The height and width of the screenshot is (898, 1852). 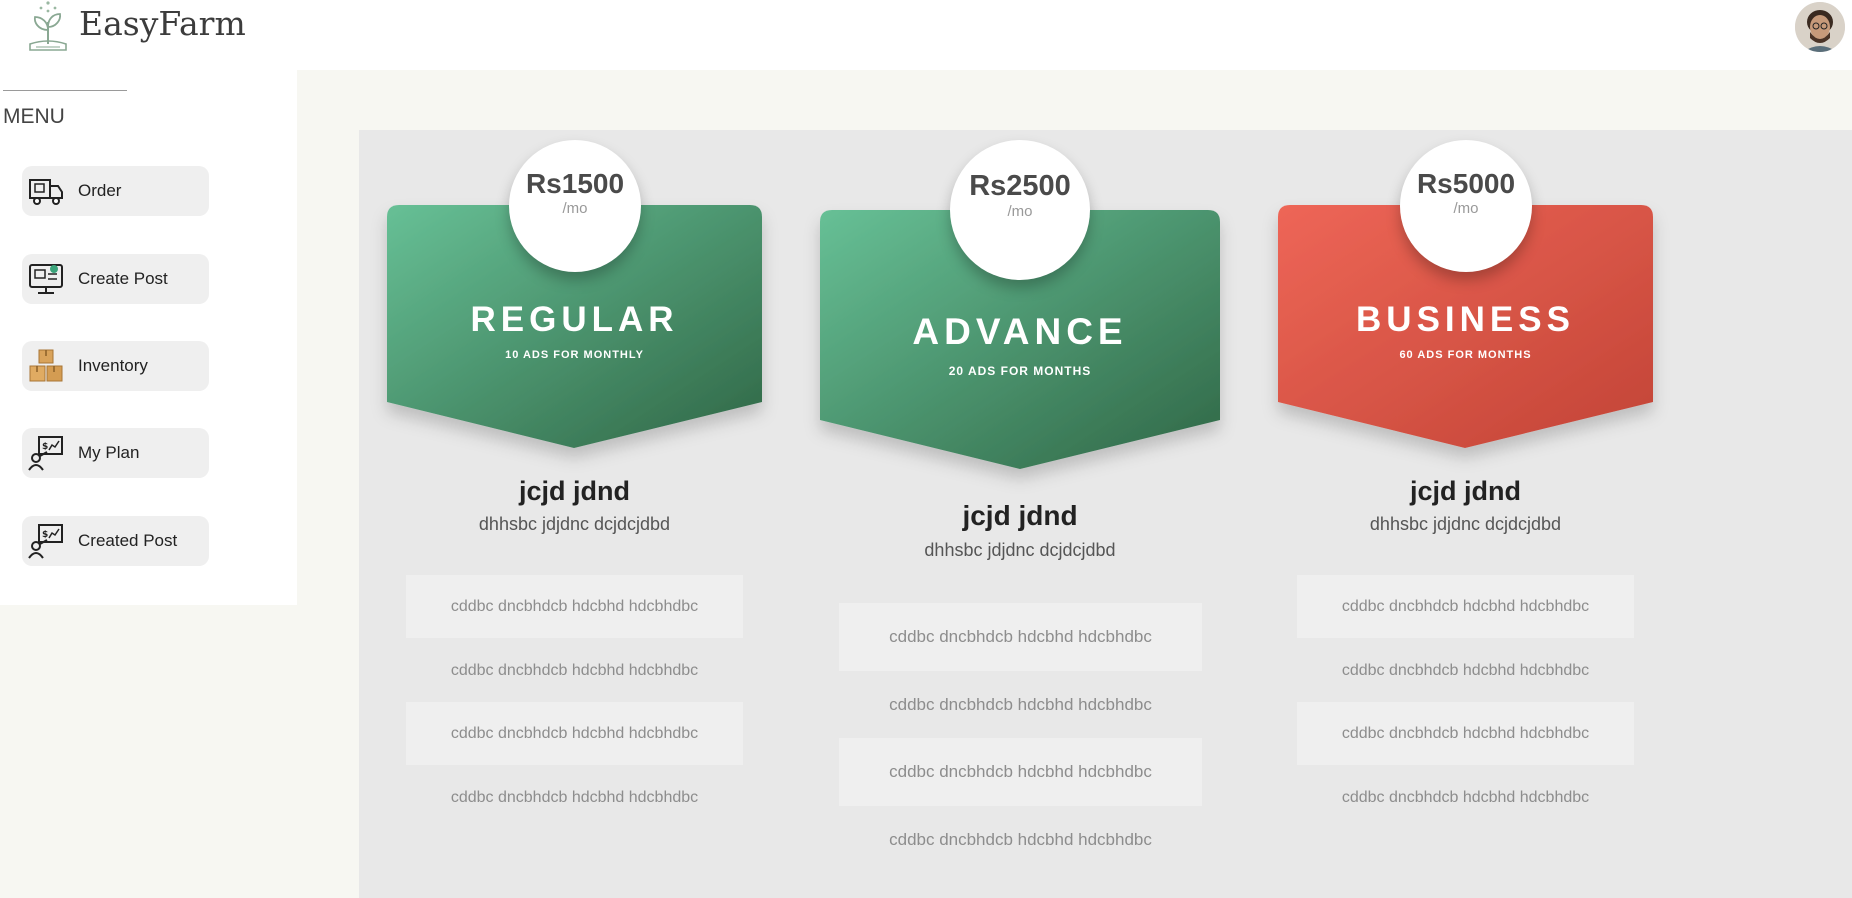 I want to click on sidebar-item-create-post: Create Post, so click(x=115, y=279).